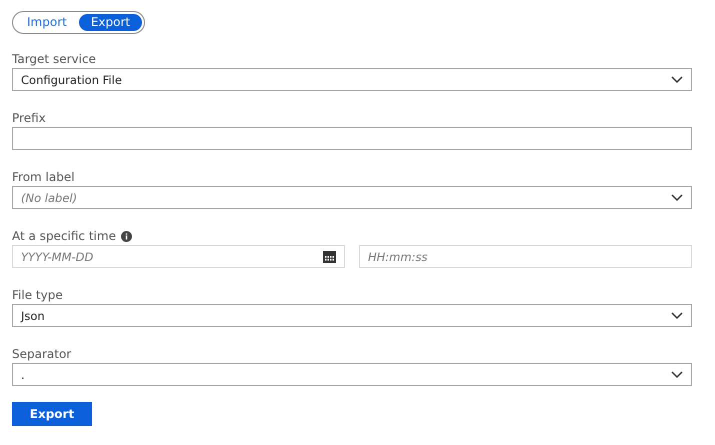  Describe the element at coordinates (352, 315) in the screenshot. I see `dropdown: Json` at that location.